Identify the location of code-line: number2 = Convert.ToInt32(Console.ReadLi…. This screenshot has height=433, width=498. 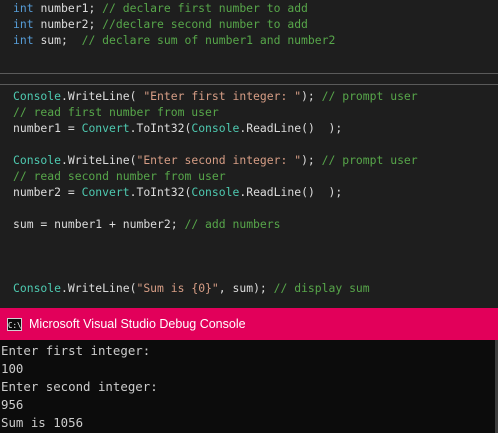
(249, 192).